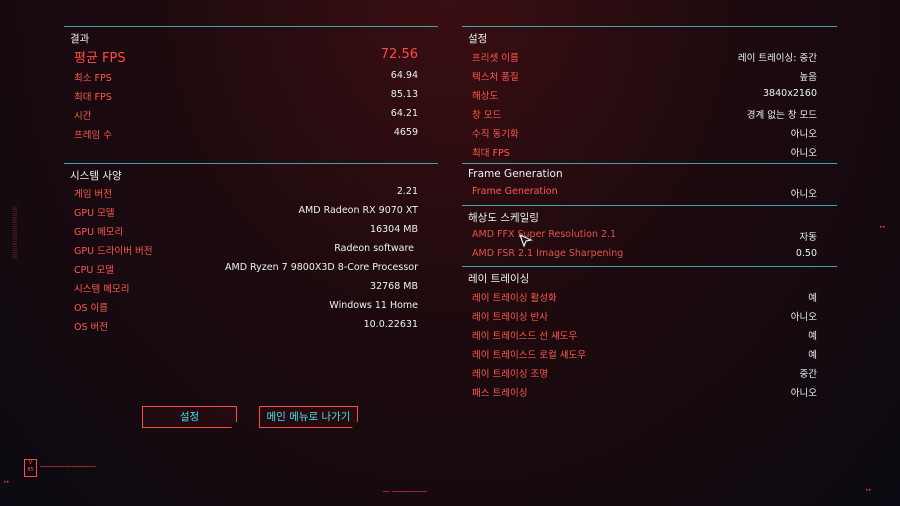 Image resolution: width=900 pixels, height=506 pixels. Describe the element at coordinates (68, 467) in the screenshot. I see `footer-decoration: ━━━━━━━━━━━━━━━━` at that location.